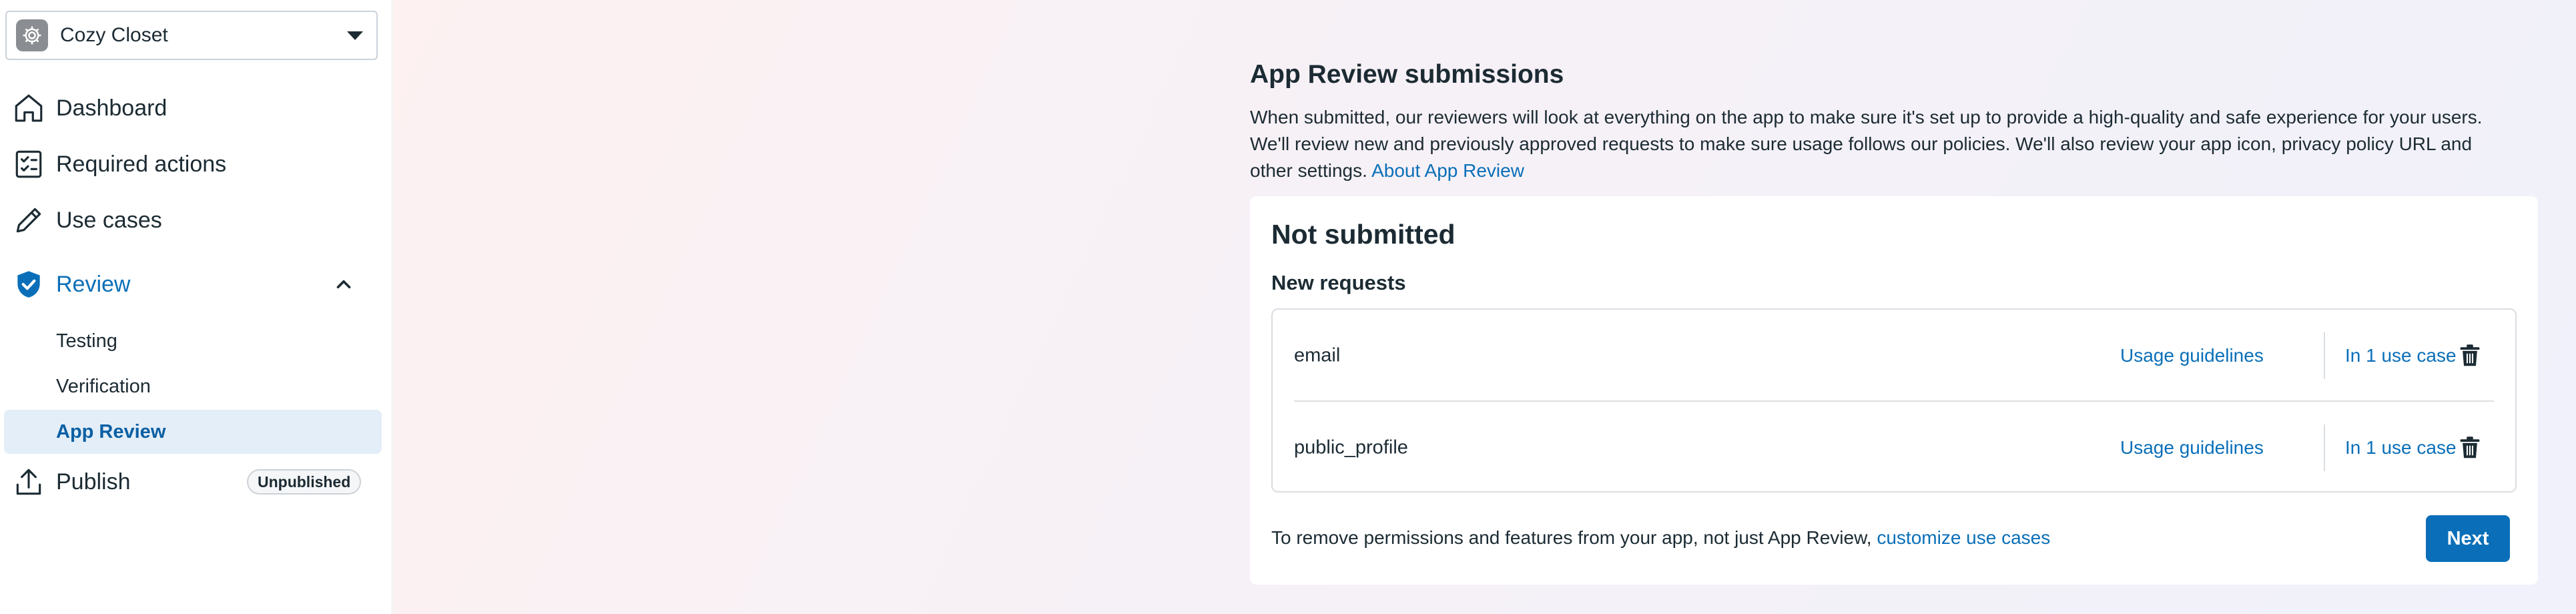 The height and width of the screenshot is (614, 2576). I want to click on new-requests-heading: New requests, so click(1338, 283).